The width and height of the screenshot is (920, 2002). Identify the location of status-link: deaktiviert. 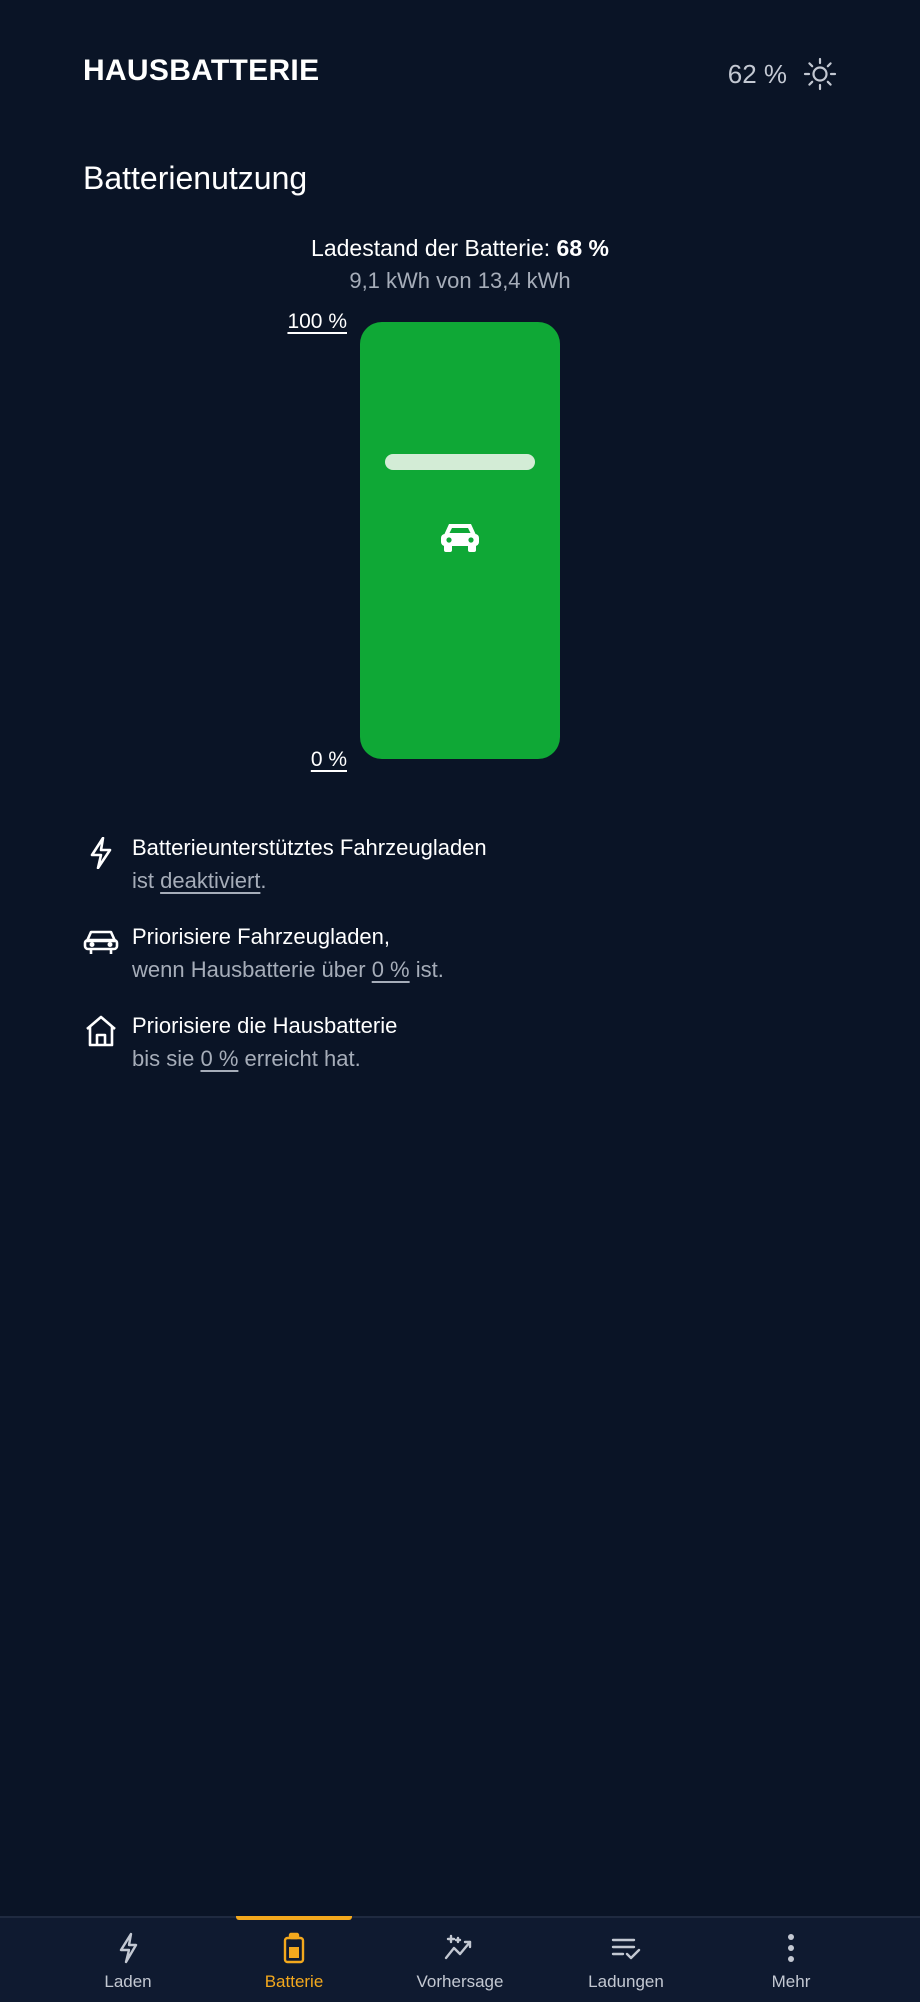
(210, 880).